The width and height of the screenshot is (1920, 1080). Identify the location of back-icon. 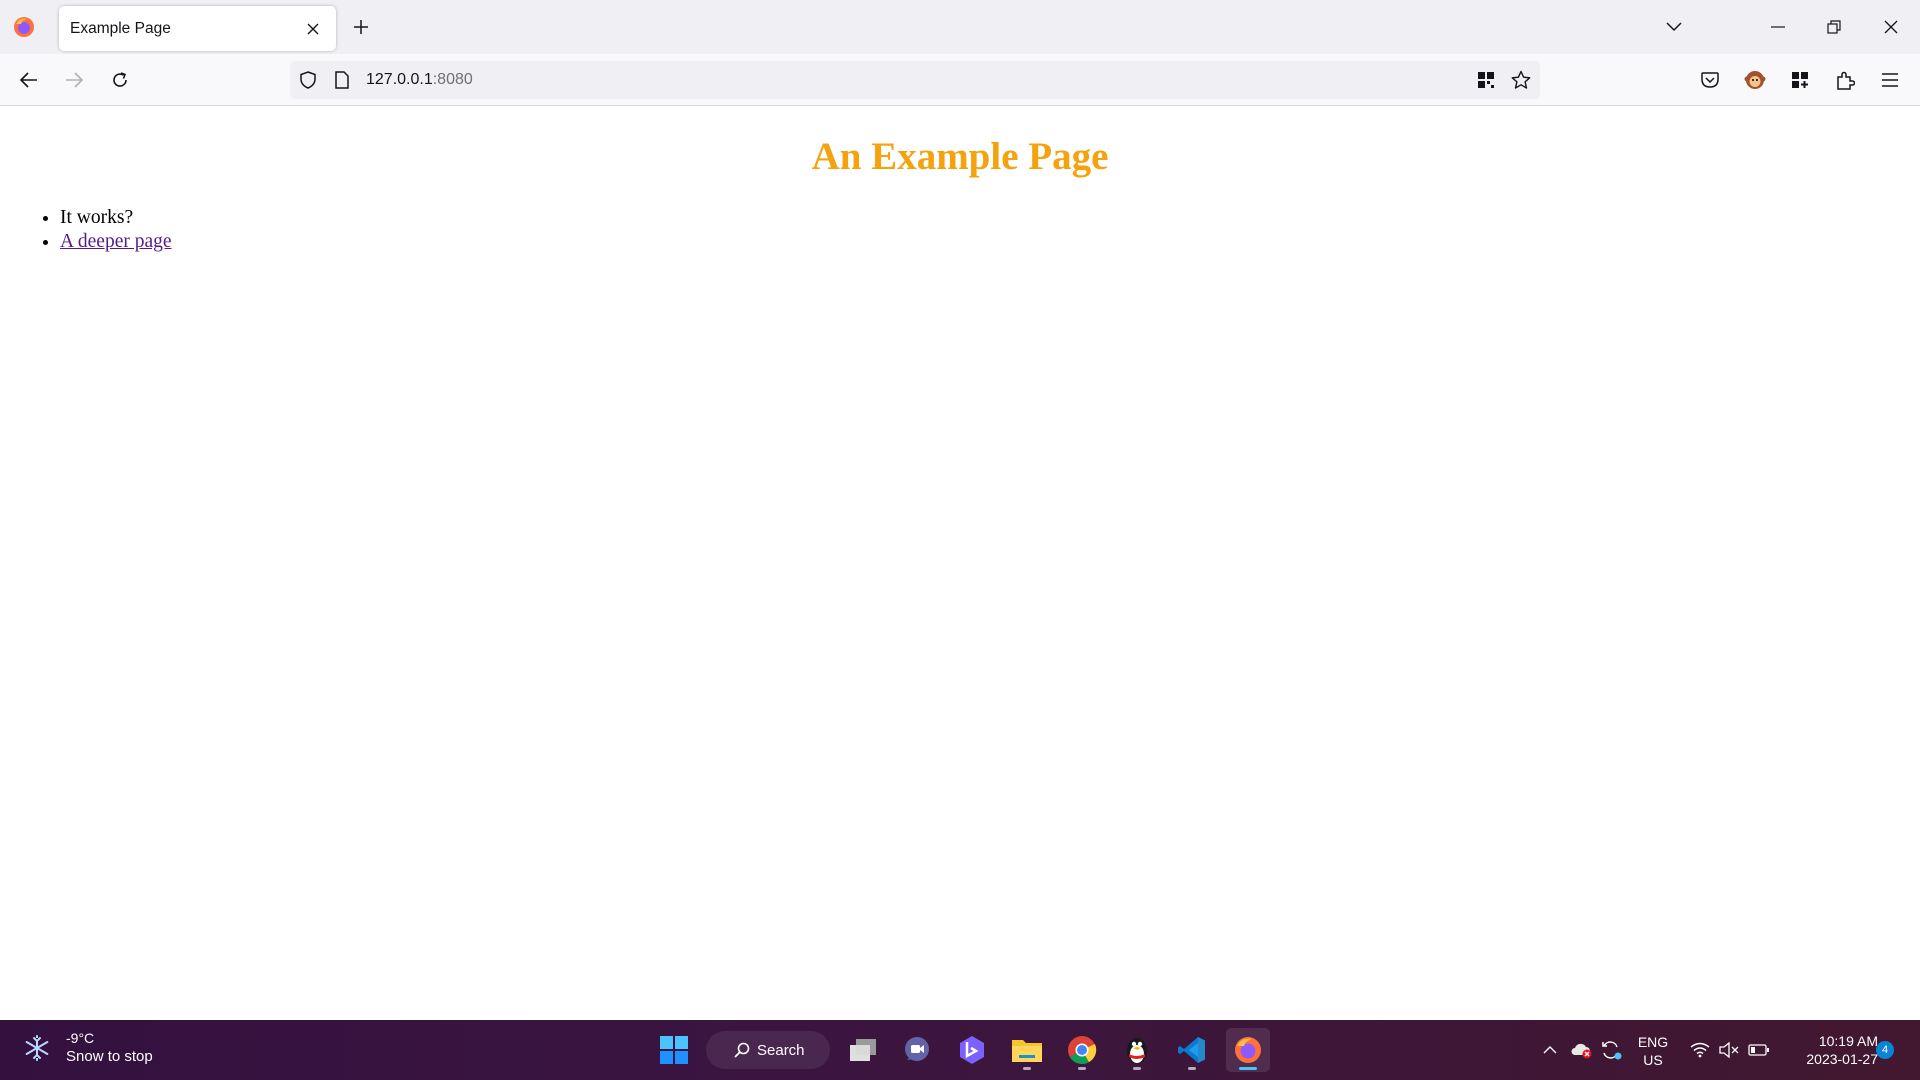
(29, 80).